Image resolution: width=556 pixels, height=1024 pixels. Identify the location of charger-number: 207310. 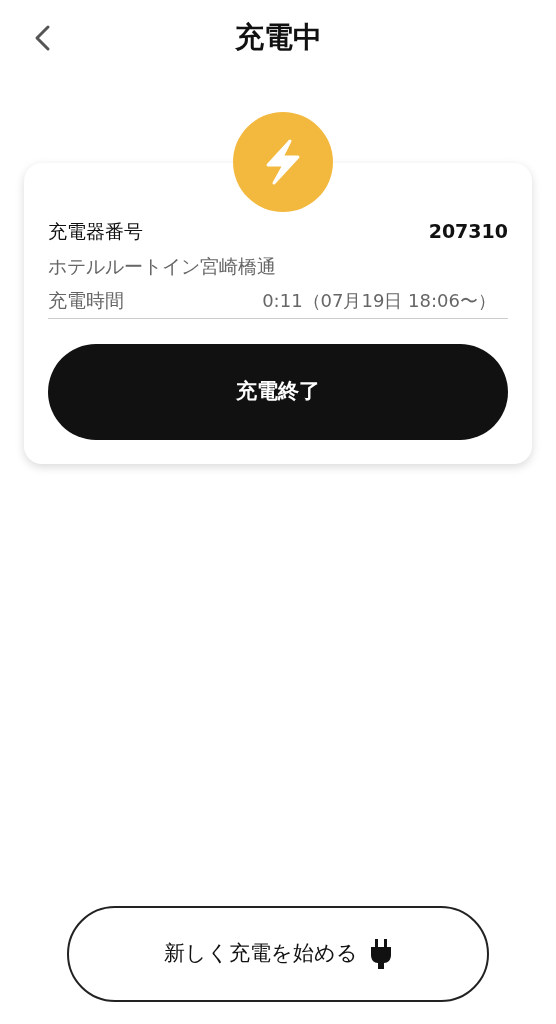
(468, 231).